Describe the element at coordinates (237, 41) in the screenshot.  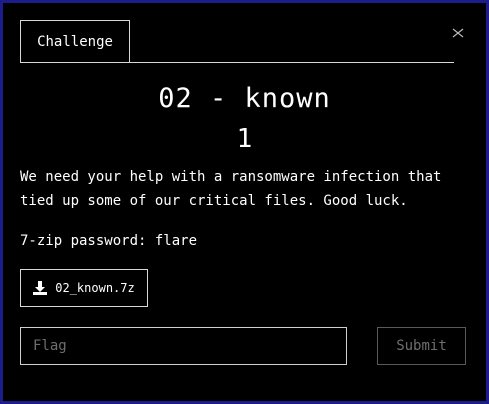
I see `tab-bar: Challenge` at that location.